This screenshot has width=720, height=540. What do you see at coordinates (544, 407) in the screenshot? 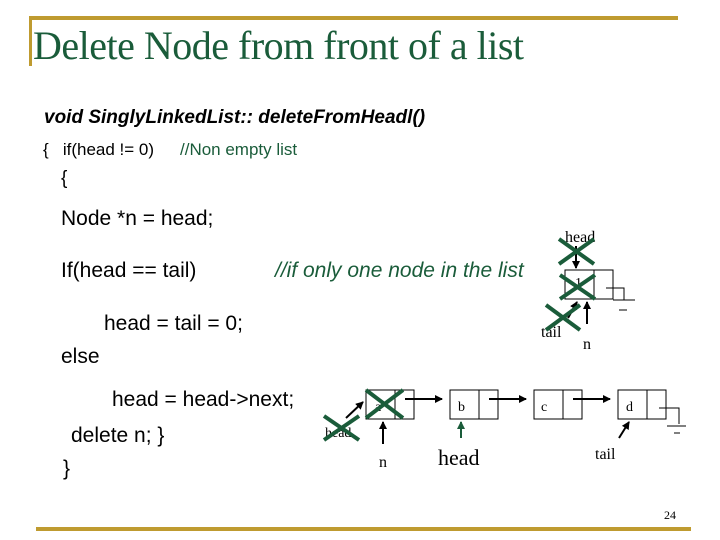
I see `node-c-value: c` at bounding box center [544, 407].